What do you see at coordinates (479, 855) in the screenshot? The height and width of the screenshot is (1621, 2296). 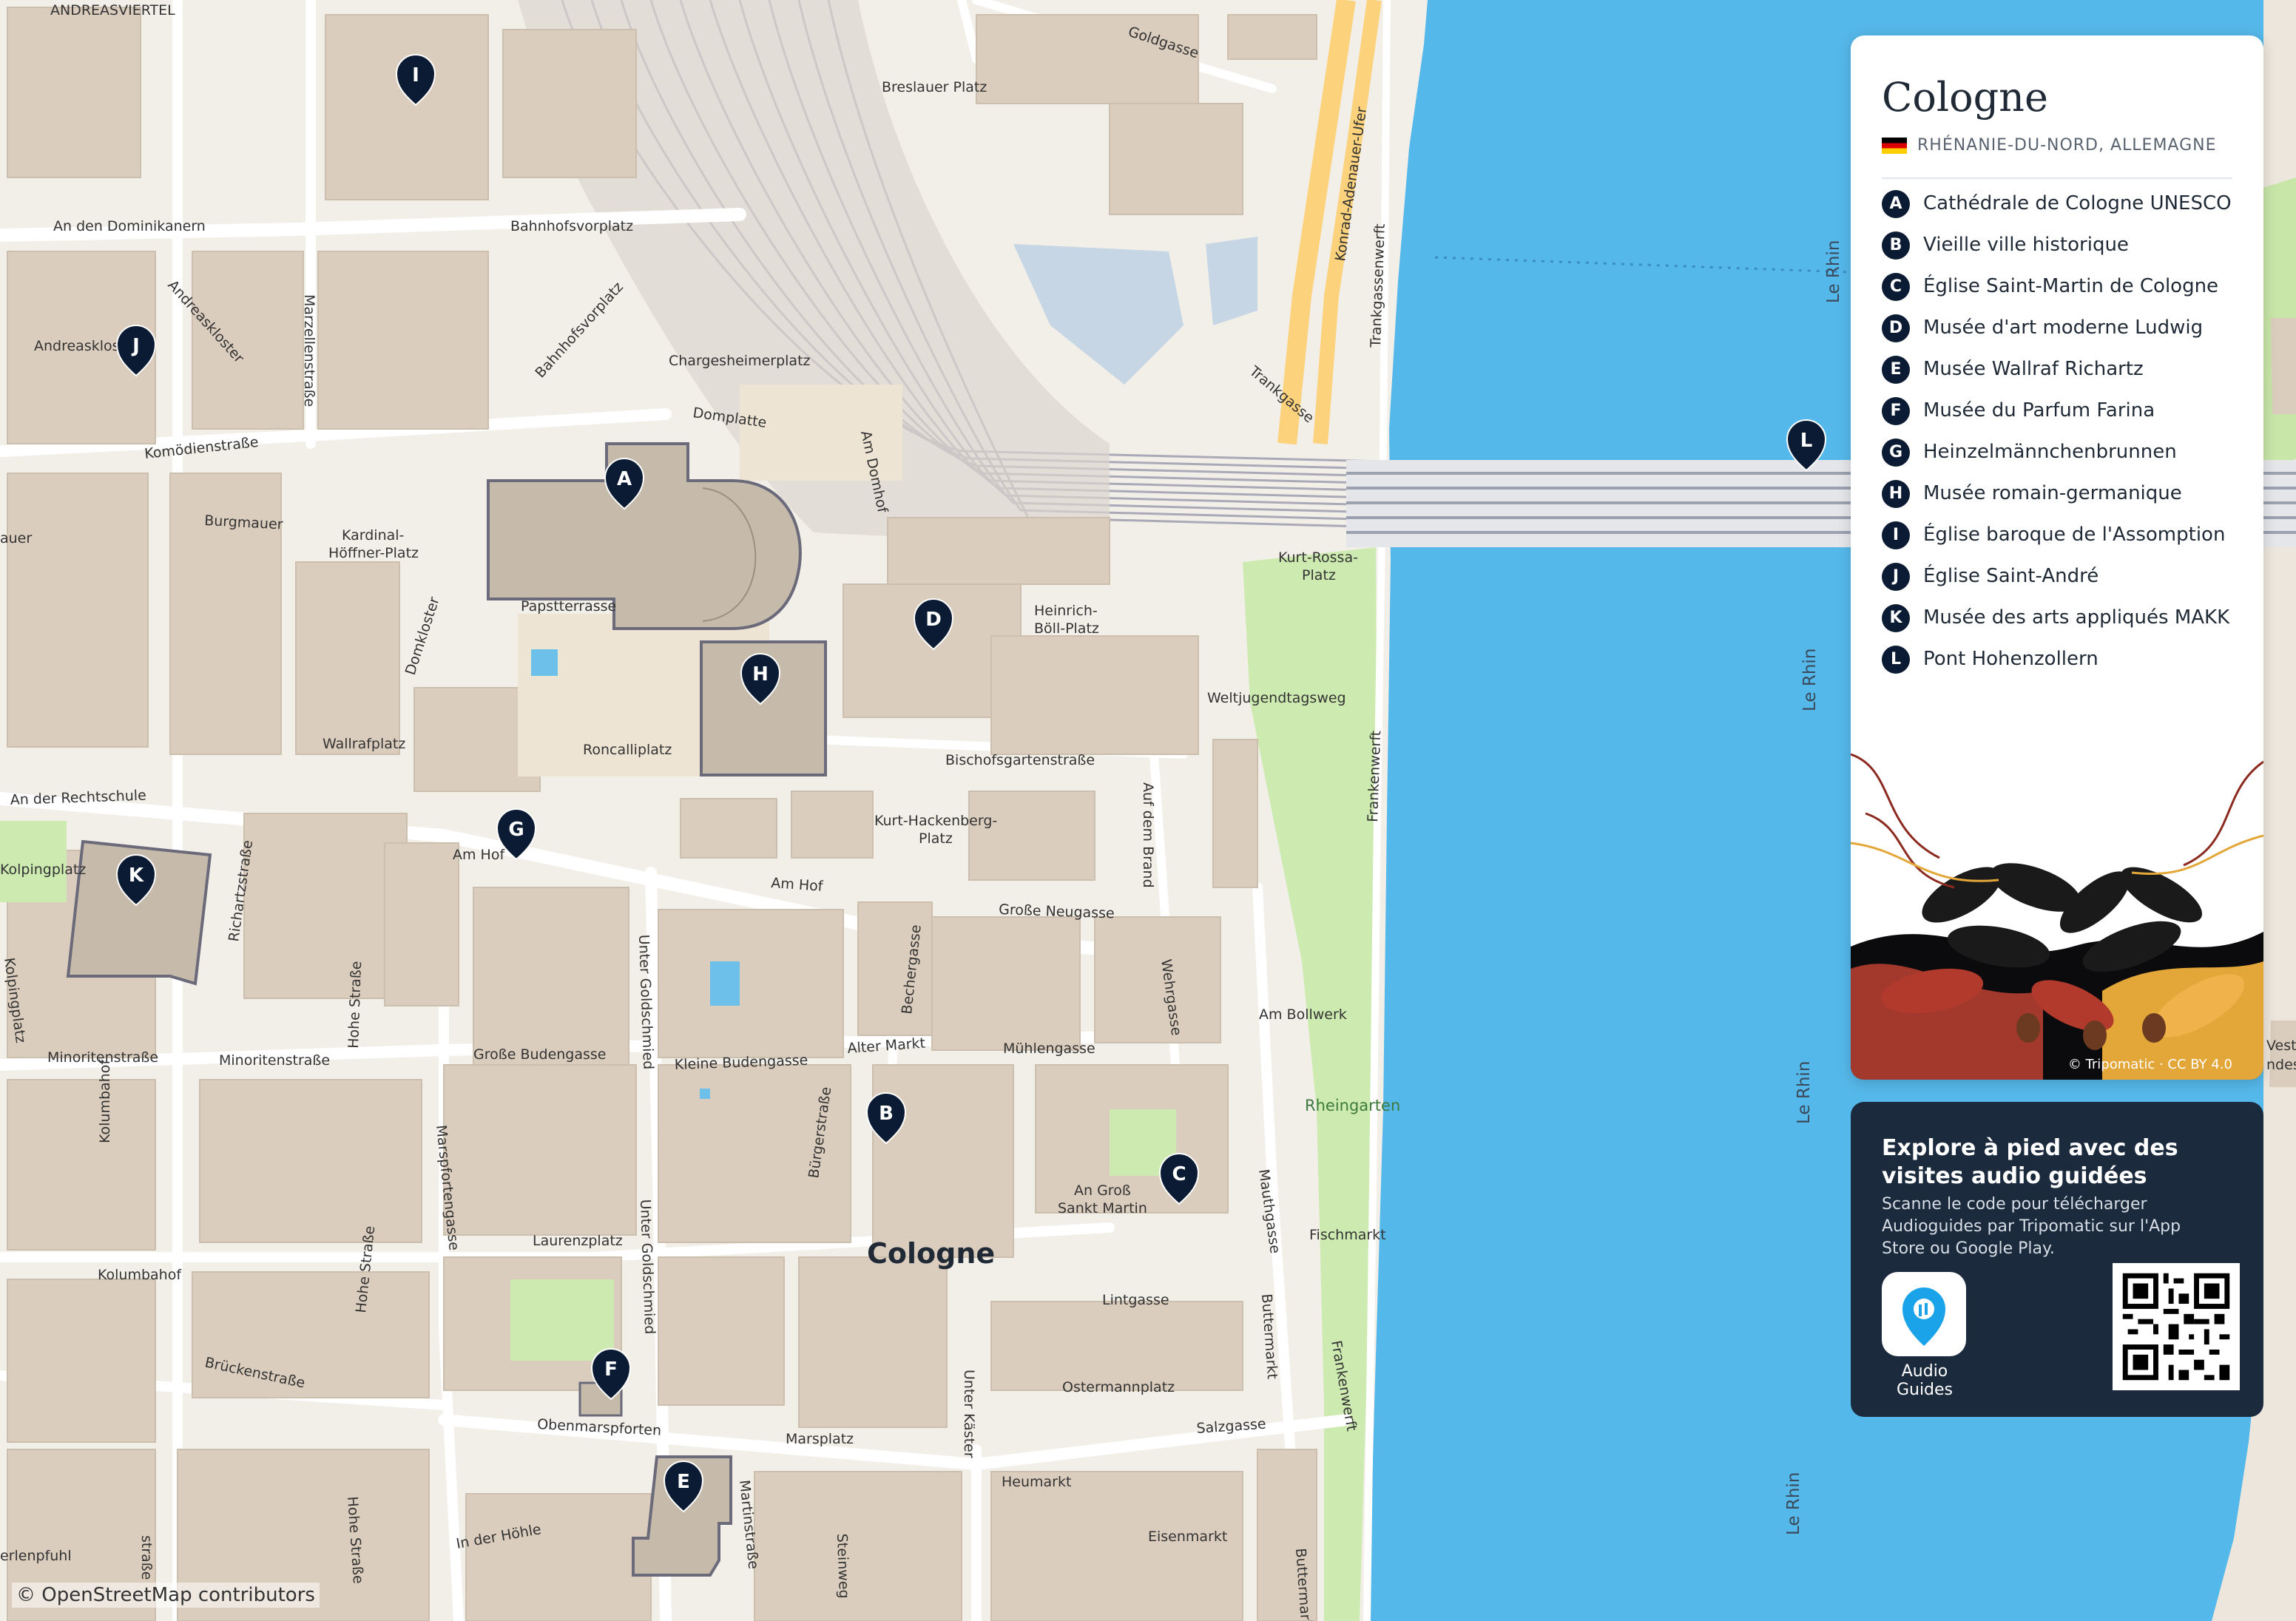 I see `label-am-hof: Am Hof` at bounding box center [479, 855].